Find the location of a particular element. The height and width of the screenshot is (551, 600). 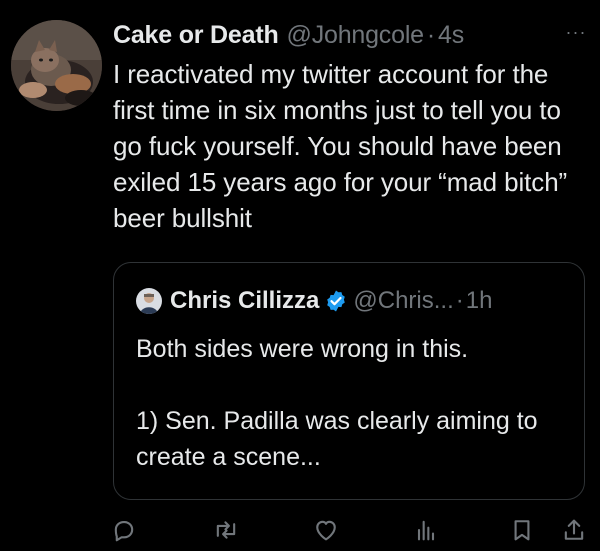

retweet-button is located at coordinates (226, 530).